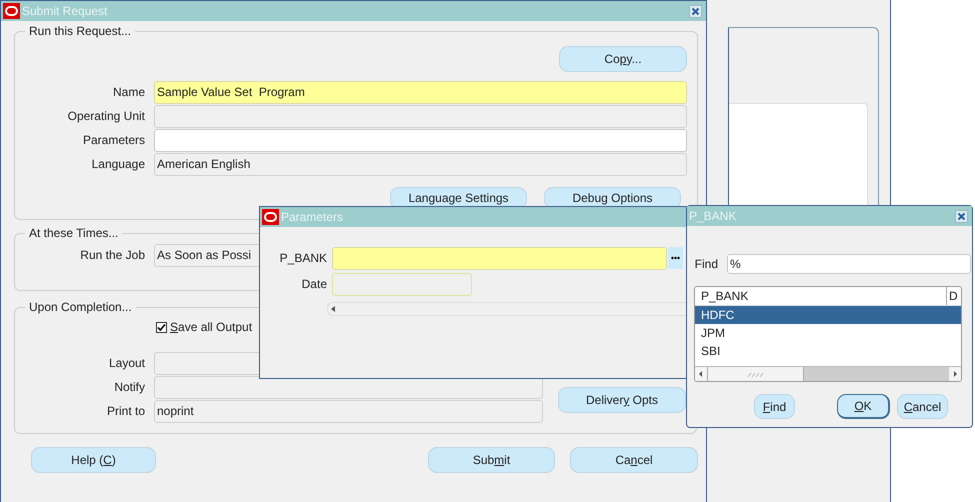  Describe the element at coordinates (774, 406) in the screenshot. I see `find-button: Find` at that location.